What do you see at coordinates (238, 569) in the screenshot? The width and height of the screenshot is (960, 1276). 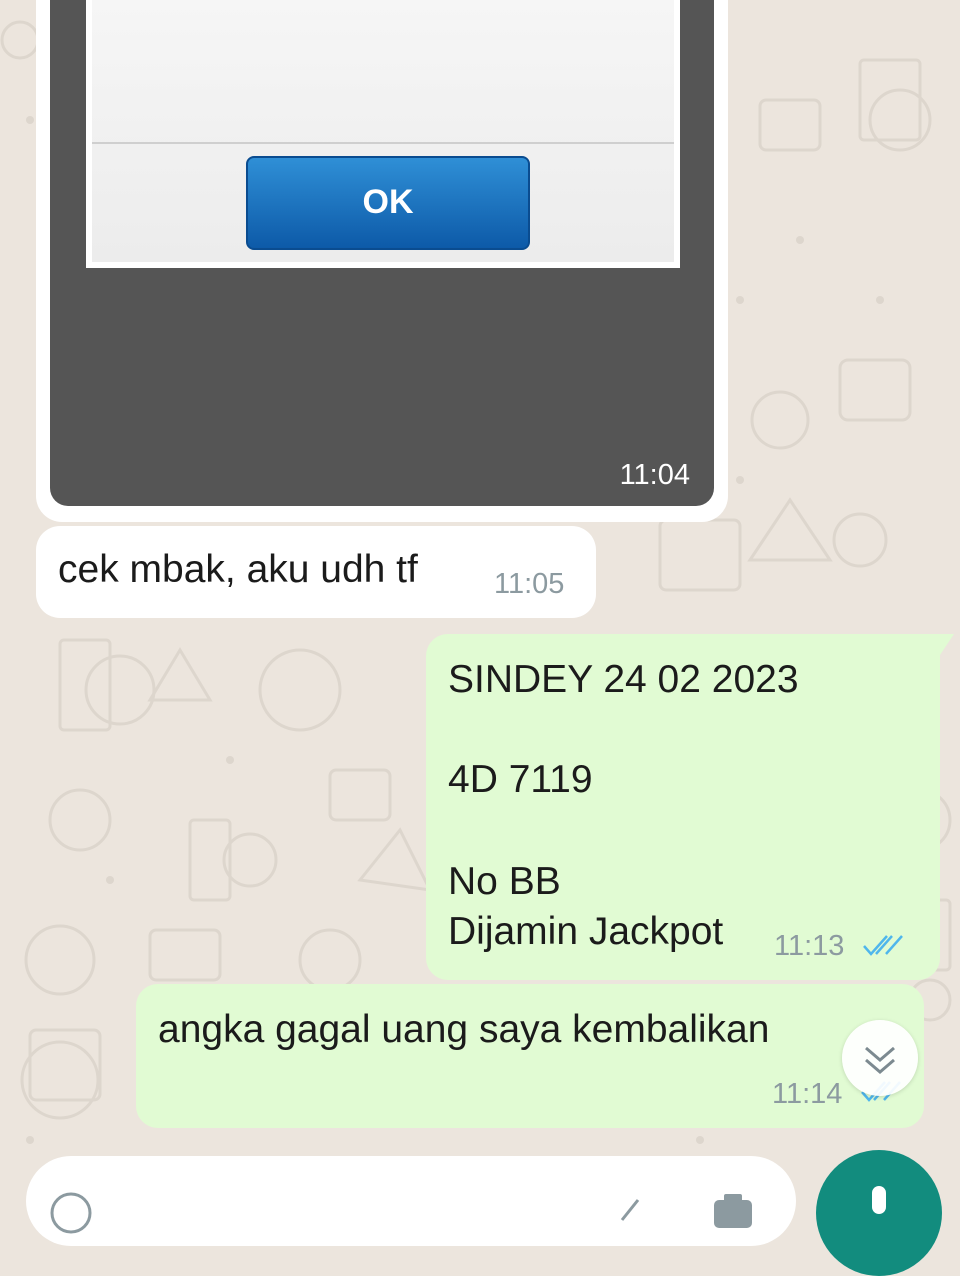 I see `message-text: cek mbak, aku udh tf` at bounding box center [238, 569].